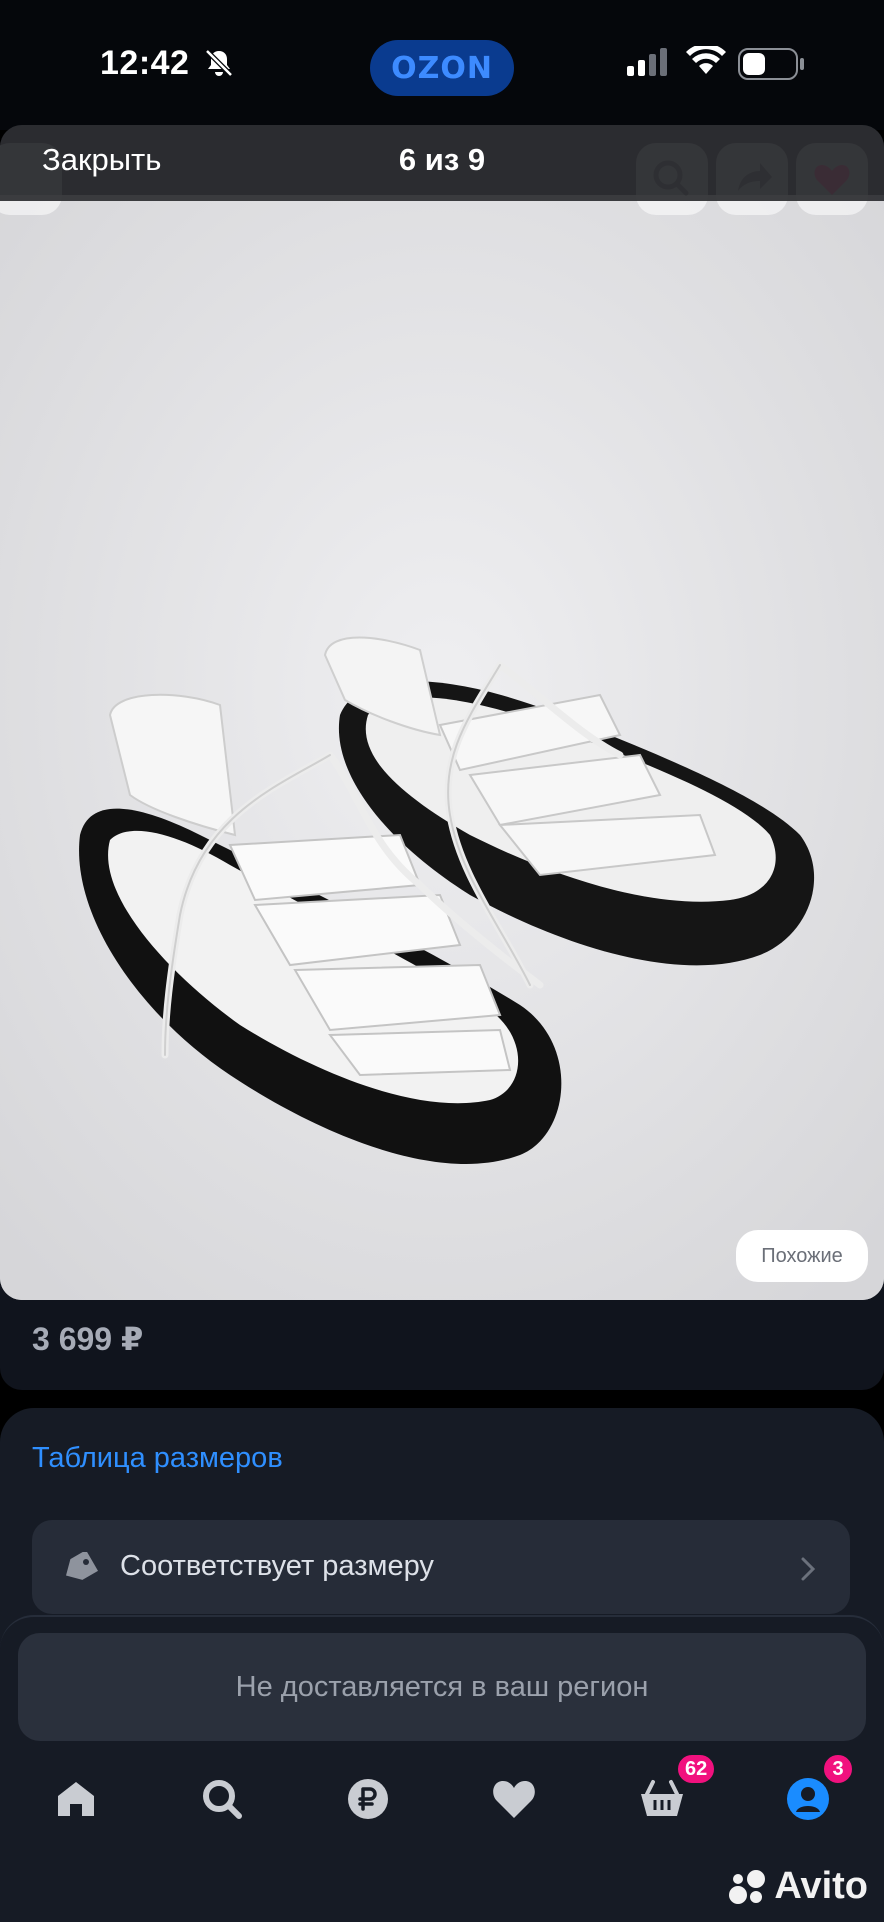 The image size is (884, 1922). I want to click on signal-icon, so click(647, 62).